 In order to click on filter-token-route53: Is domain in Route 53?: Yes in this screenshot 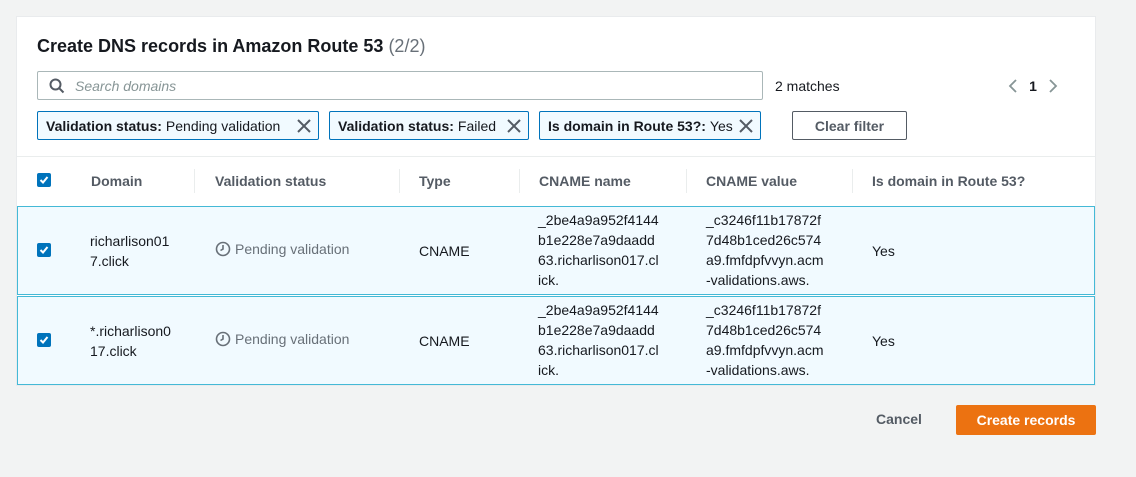, I will do `click(650, 125)`.